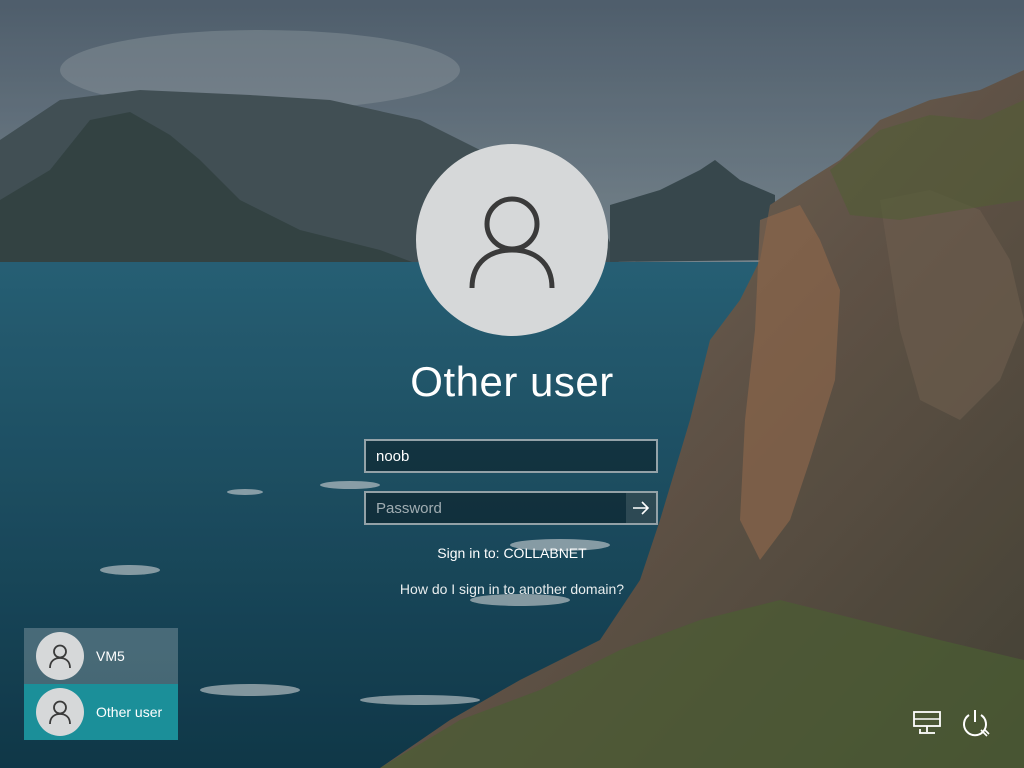 This screenshot has height=768, width=1024. I want to click on user-tile-label: Other user, so click(129, 712).